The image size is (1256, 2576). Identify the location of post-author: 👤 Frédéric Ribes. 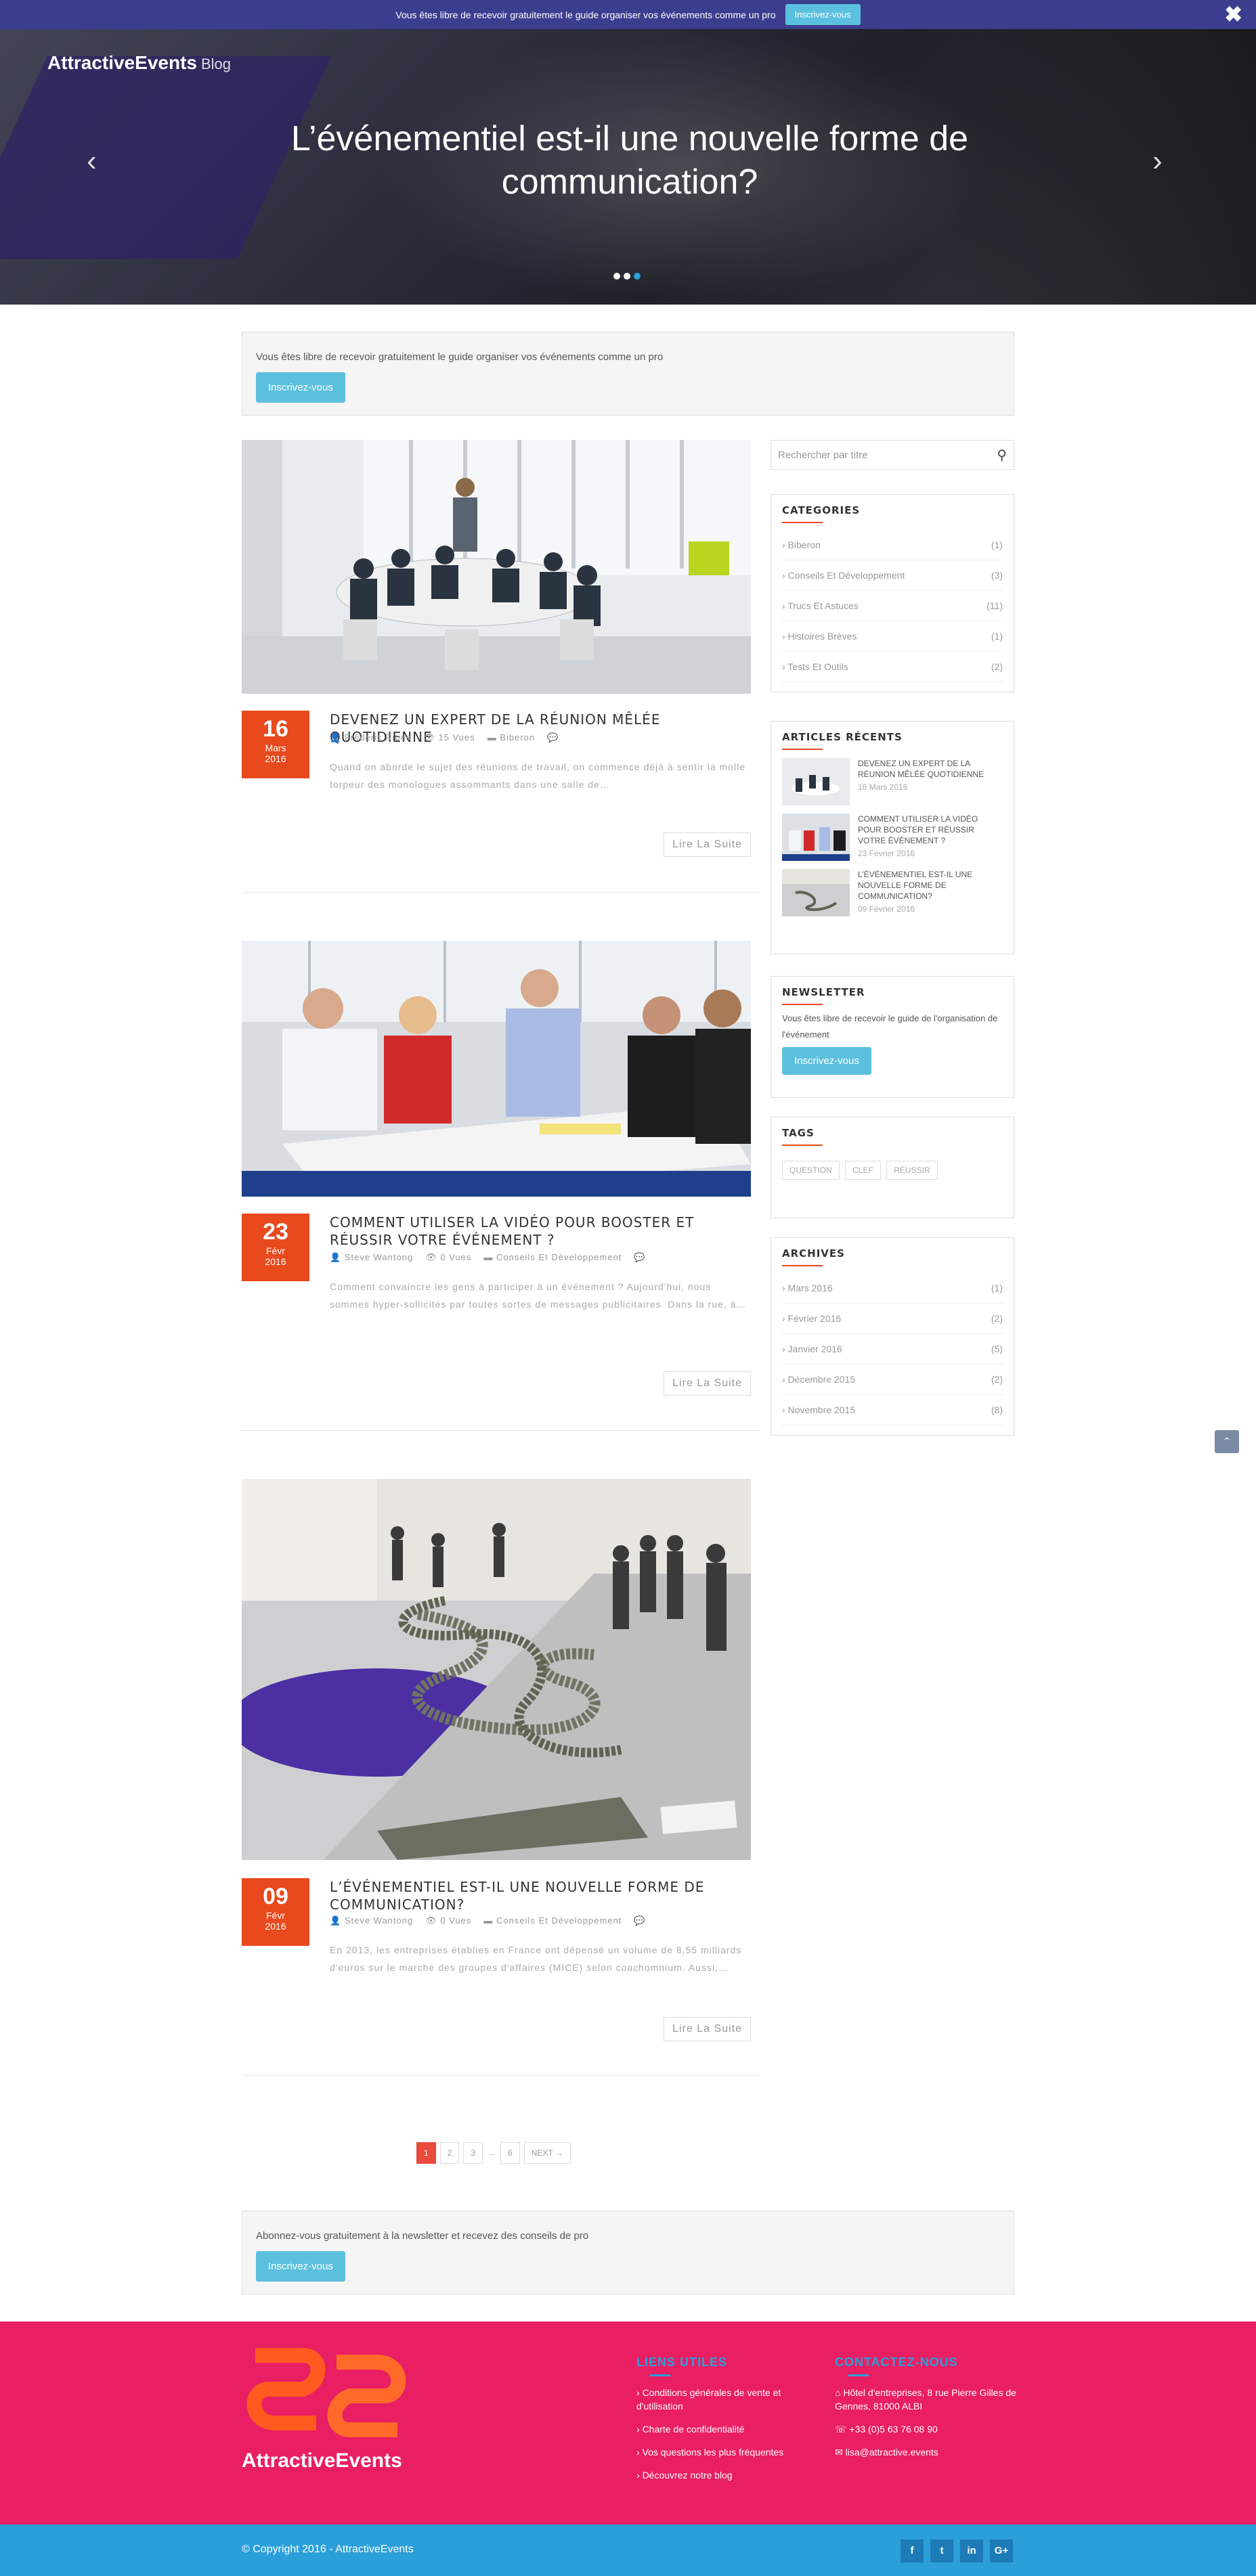
(370, 737).